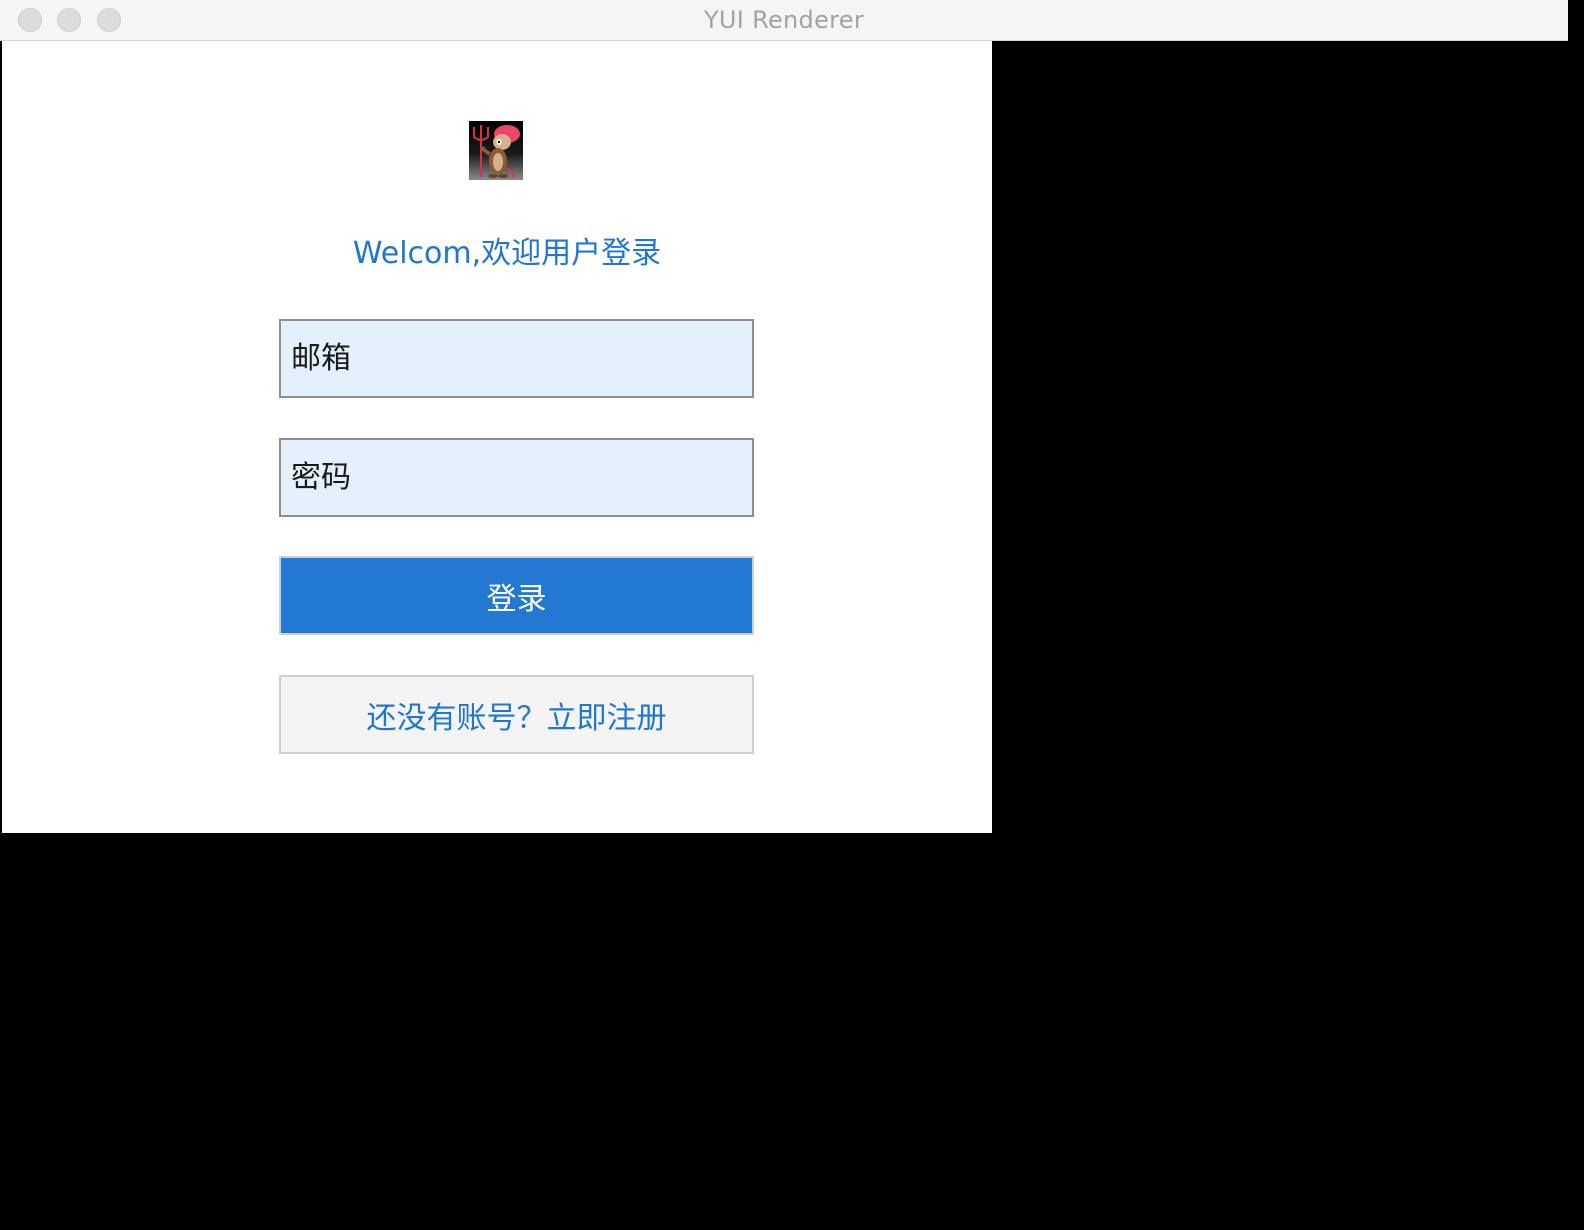 This screenshot has width=1584, height=1230. Describe the element at coordinates (516, 718) in the screenshot. I see `register-button-label: 还没有账号？立即注册` at that location.